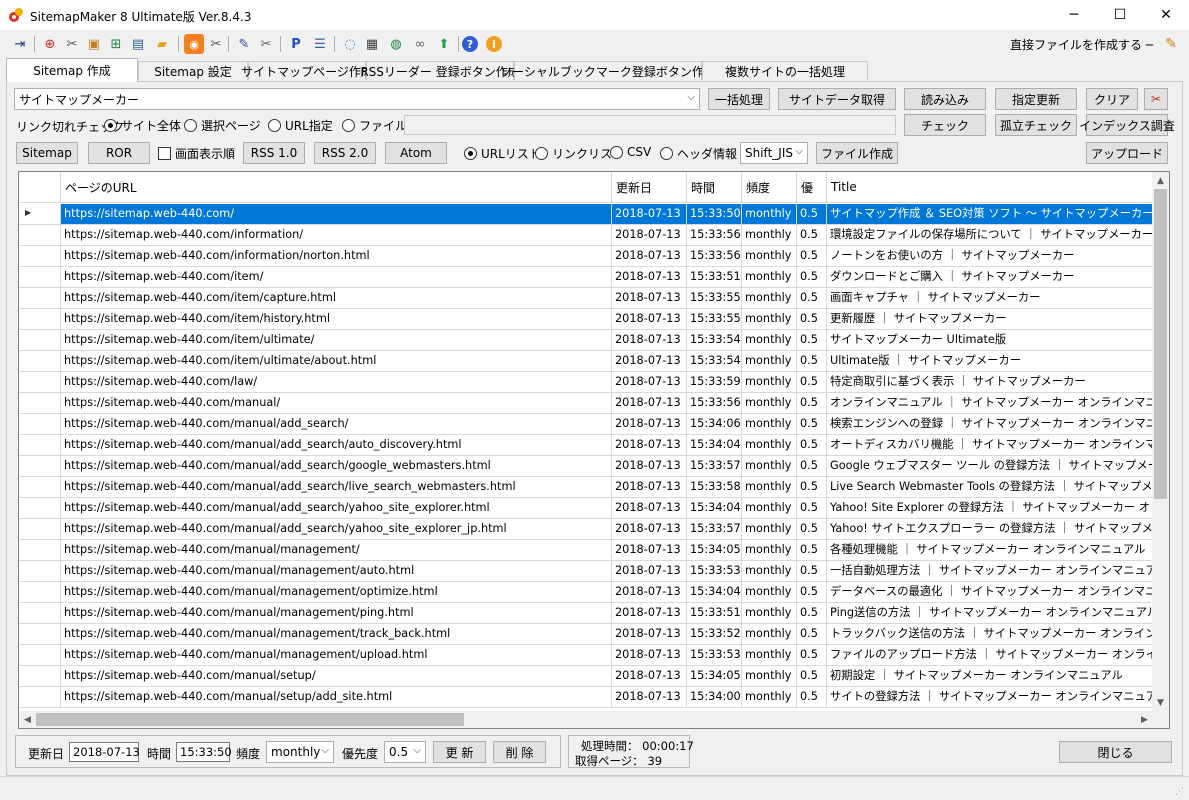 Image resolution: width=1189 pixels, height=800 pixels. What do you see at coordinates (336, 403) in the screenshot?
I see `cell-url: https://sitemap.web-440.com/manual/` at bounding box center [336, 403].